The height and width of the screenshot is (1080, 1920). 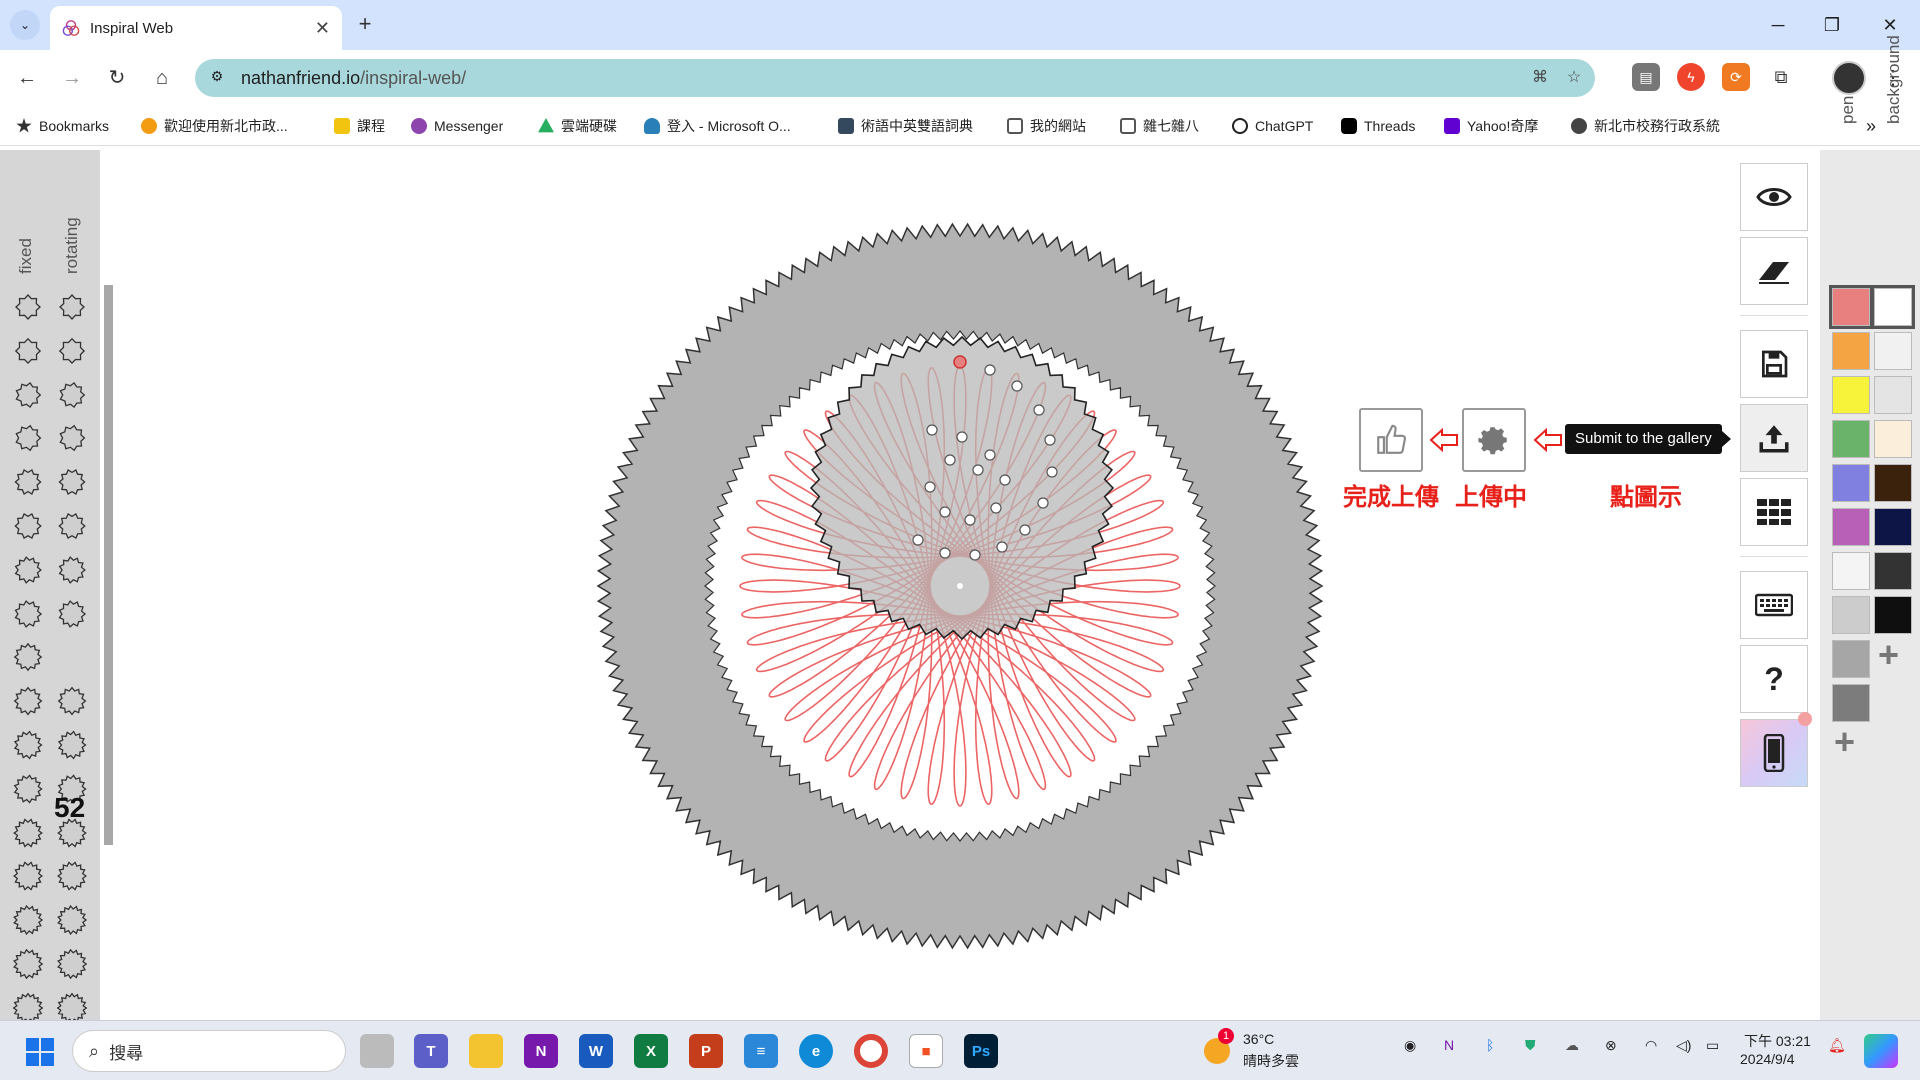 What do you see at coordinates (1888, 655) in the screenshot?
I see `add-background-color-button: +` at bounding box center [1888, 655].